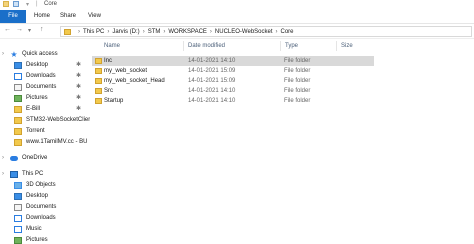 Image resolution: width=474 pixels, height=244 pixels. I want to click on sidebar-item-quick-access: › ★ Quick access, so click(45, 54).